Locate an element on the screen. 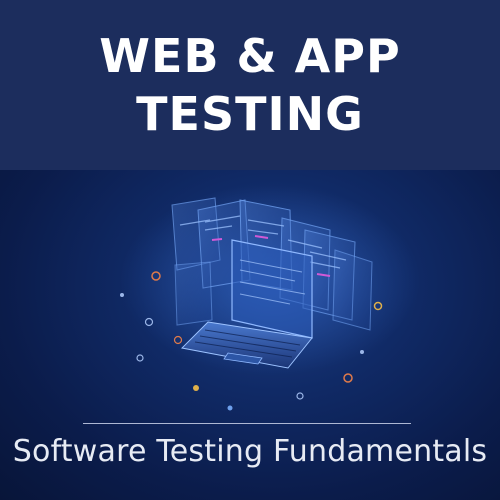 Image resolution: width=500 pixels, height=500 pixels. laptop-screen is located at coordinates (272, 289).